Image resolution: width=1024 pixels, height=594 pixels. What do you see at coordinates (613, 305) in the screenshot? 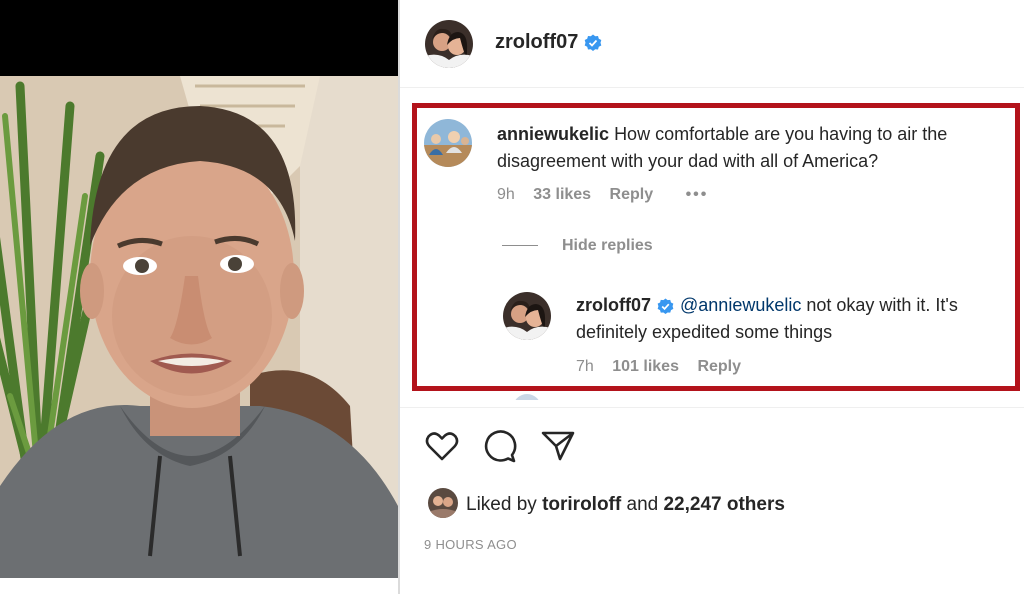
I see `reply-username: zroloff07` at bounding box center [613, 305].